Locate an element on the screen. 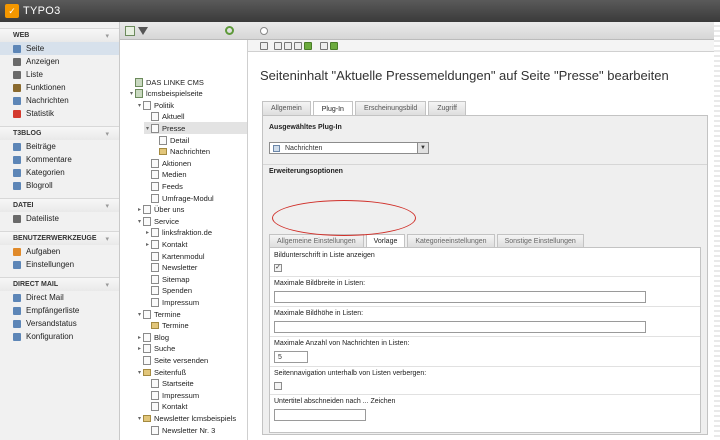  module-item-0-2: Liste is located at coordinates (59, 74).